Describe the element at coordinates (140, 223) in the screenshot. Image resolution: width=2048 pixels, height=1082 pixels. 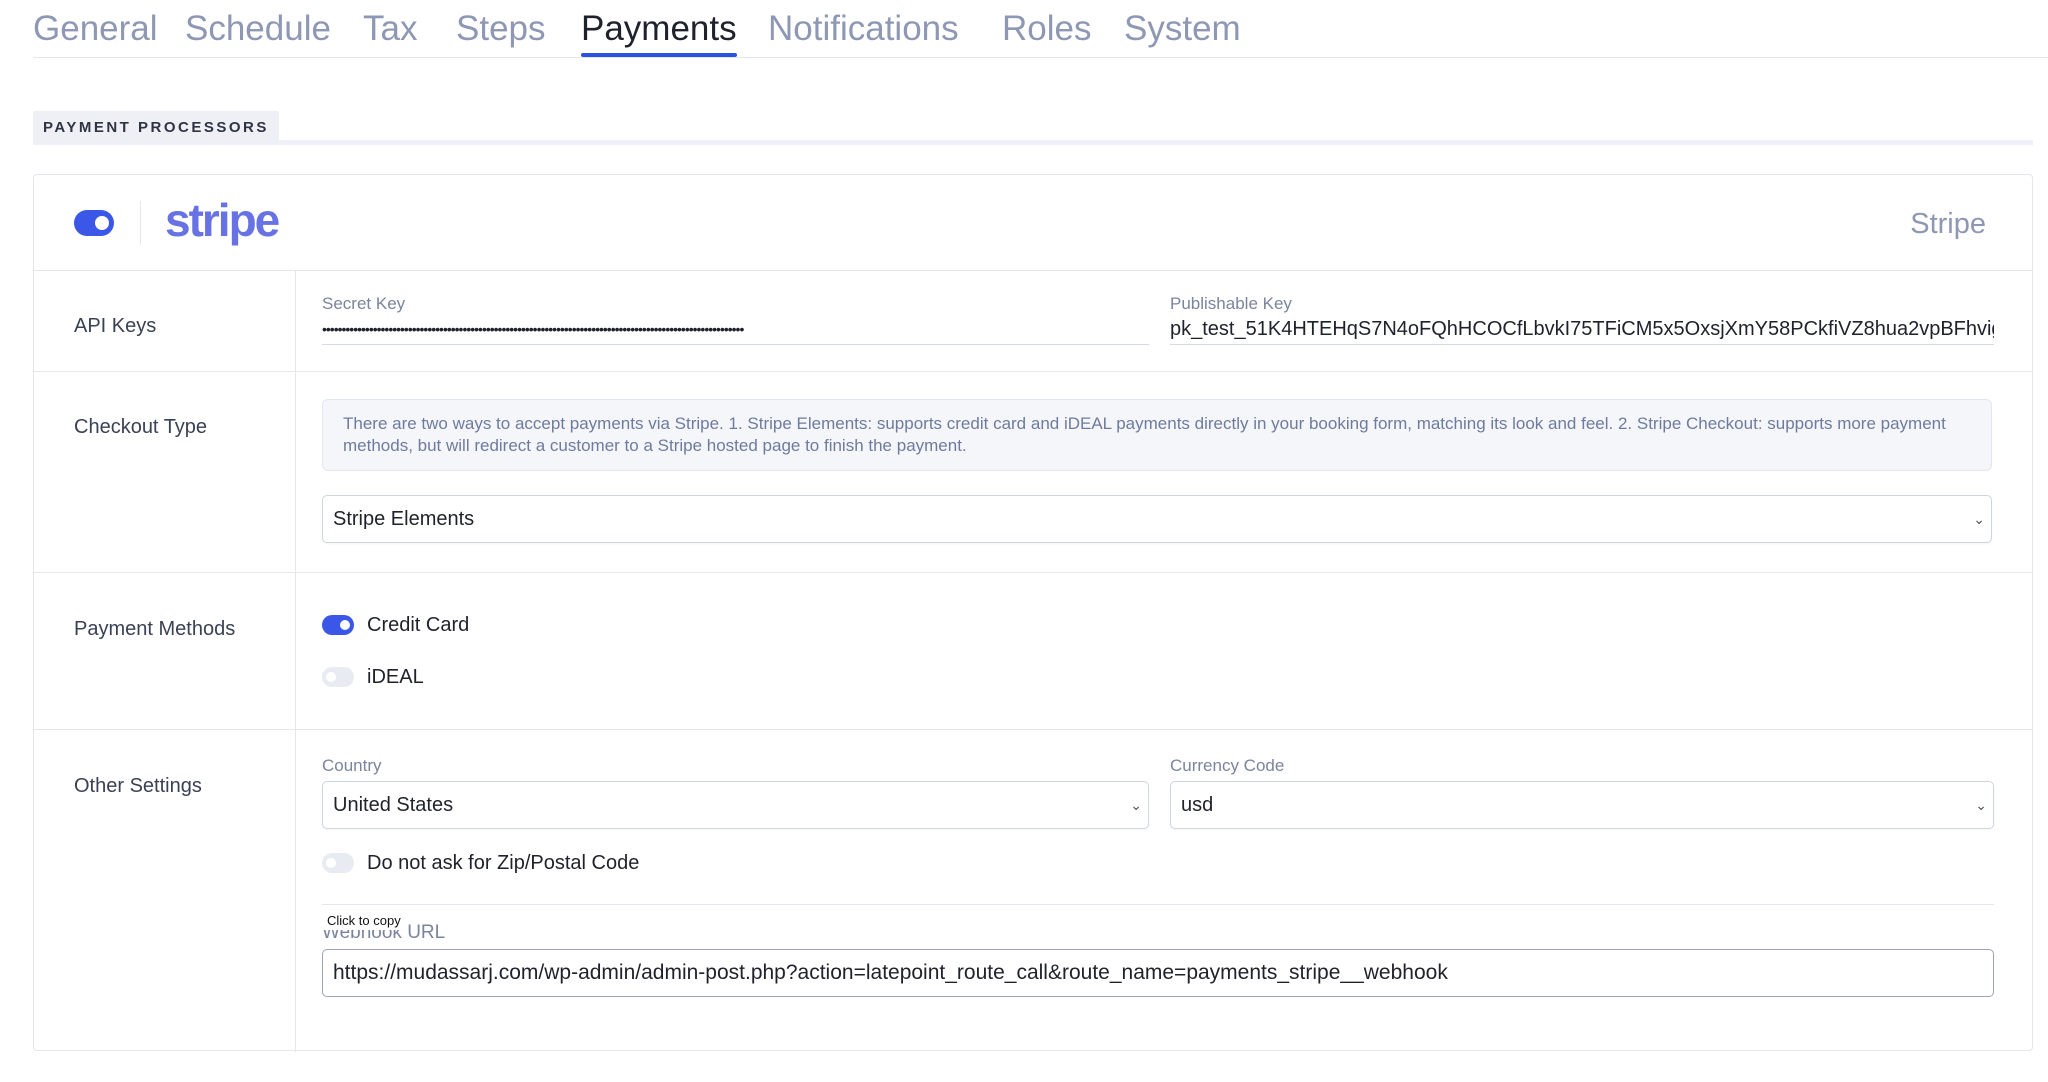
I see `header-divider` at that location.